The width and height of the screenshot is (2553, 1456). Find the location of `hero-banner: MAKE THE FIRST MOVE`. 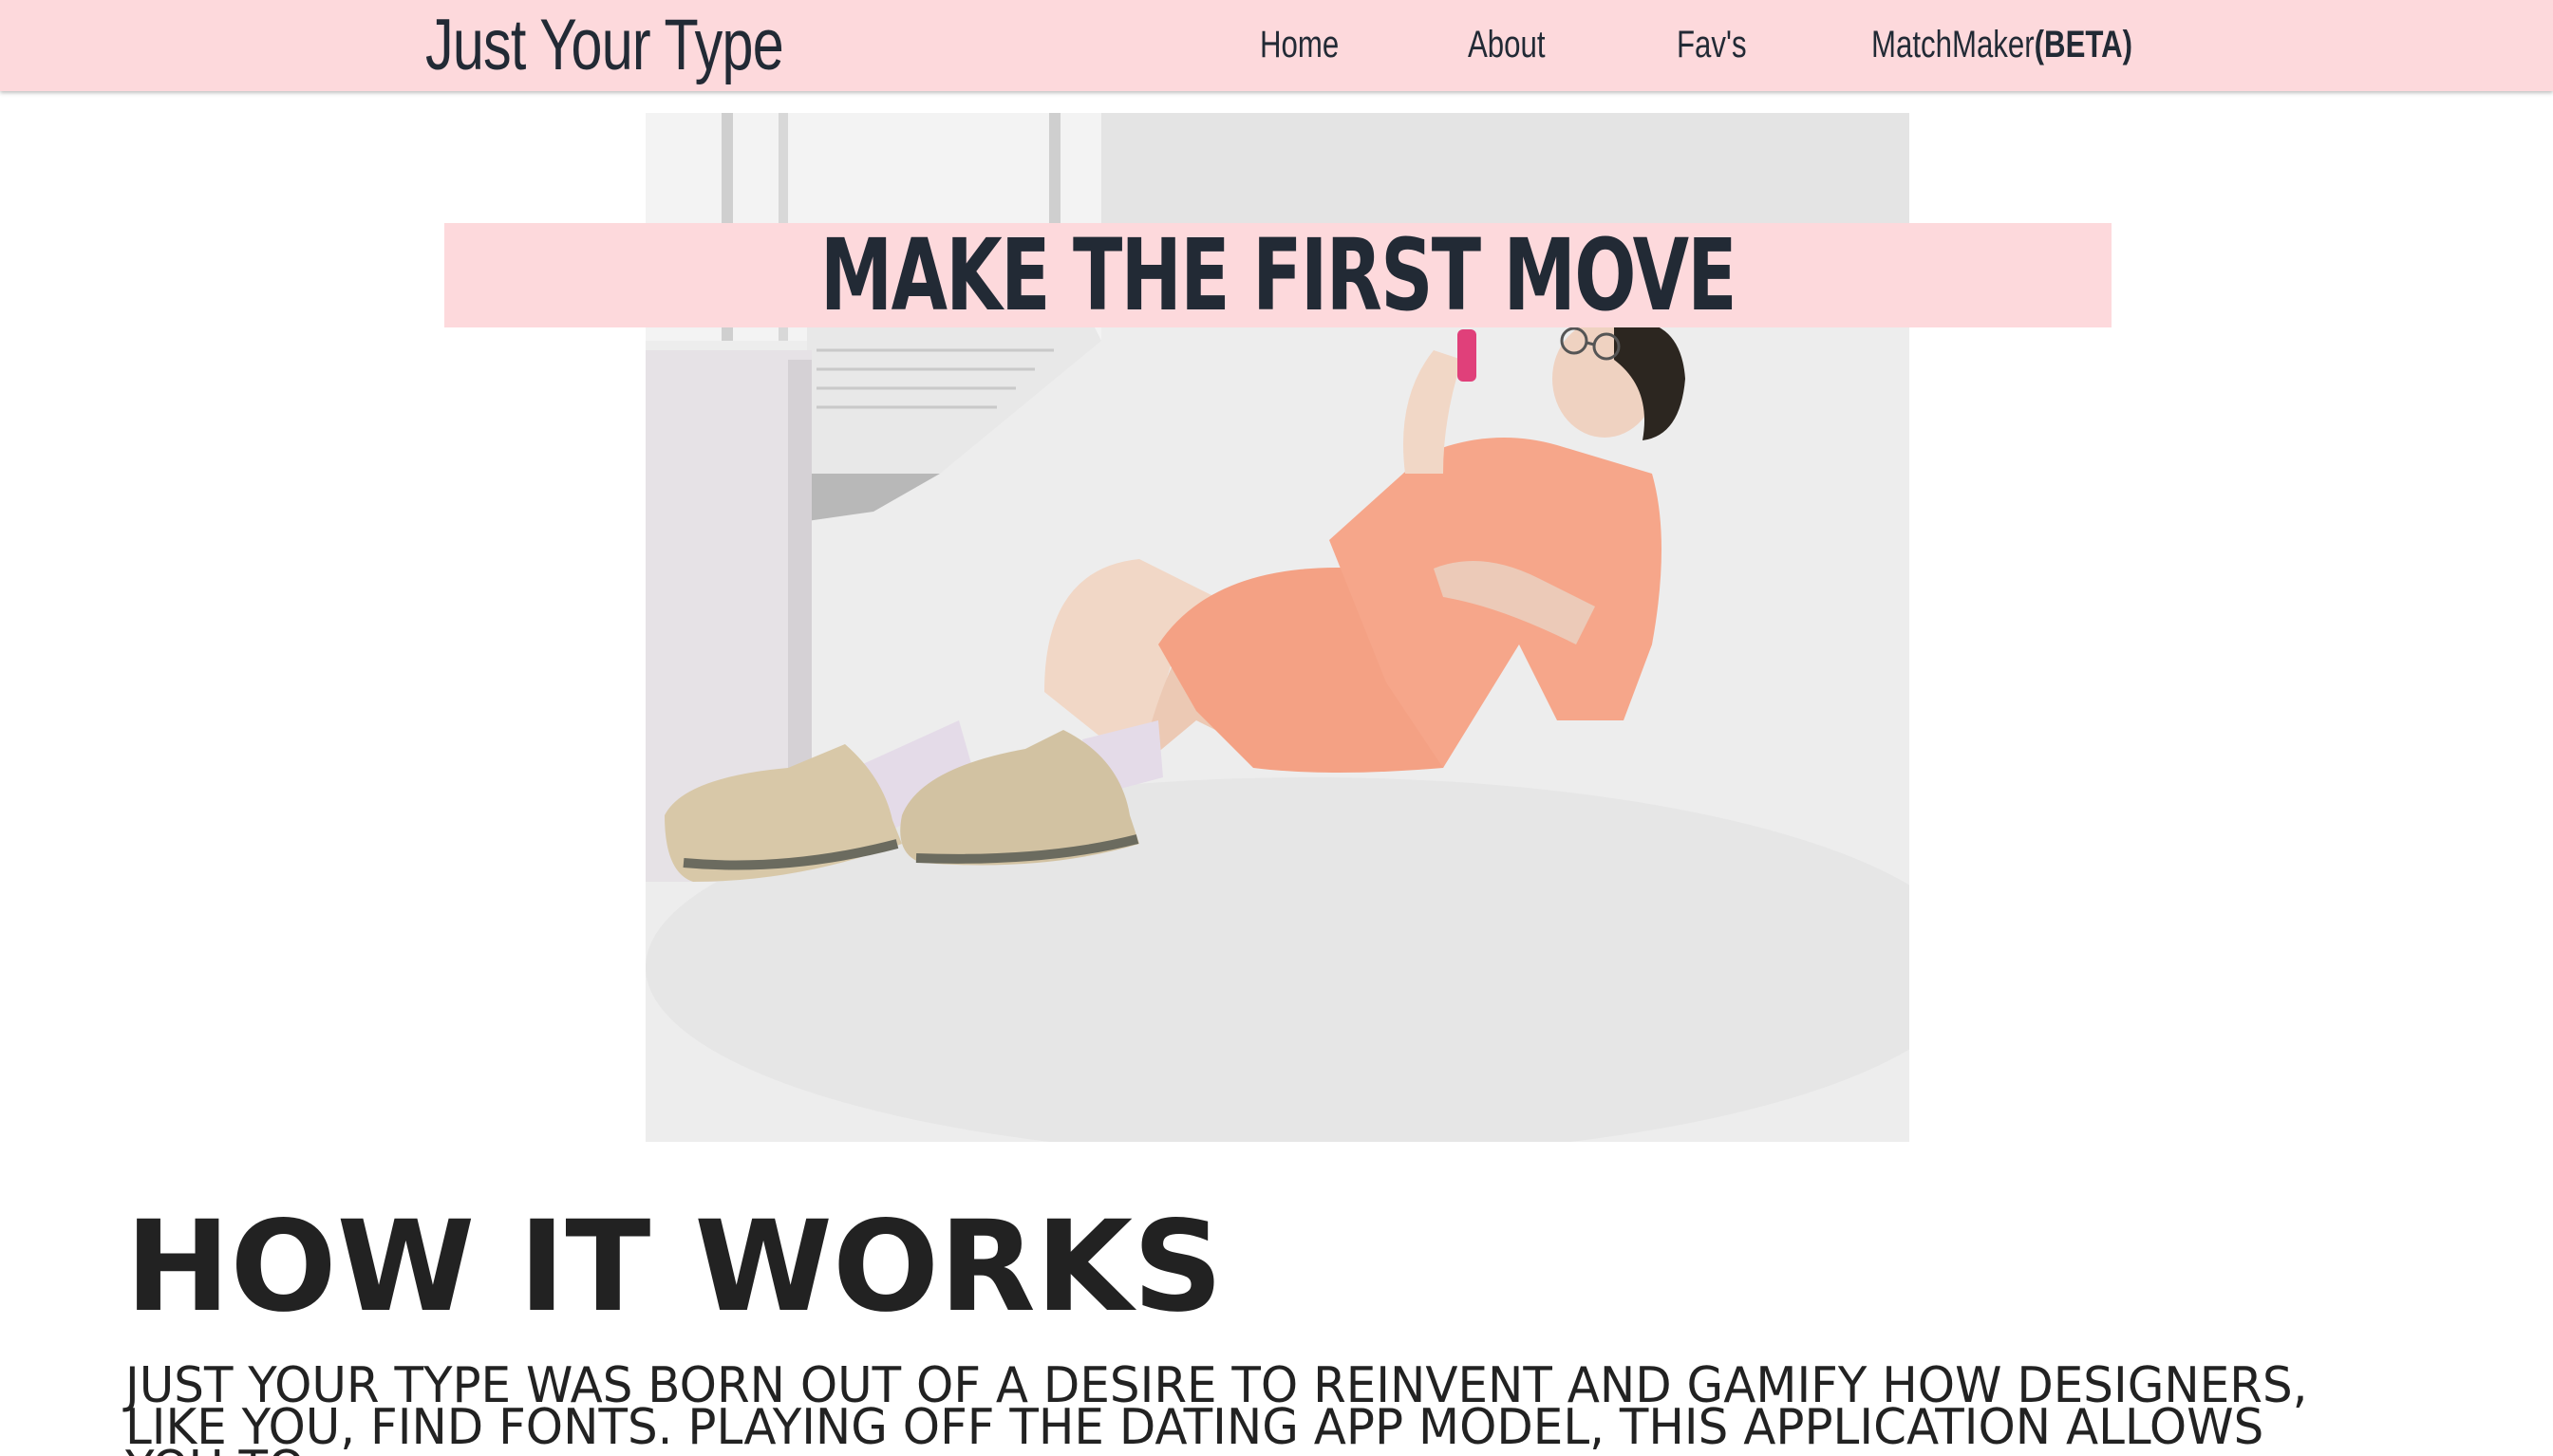

hero-banner: MAKE THE FIRST MOVE is located at coordinates (1278, 275).